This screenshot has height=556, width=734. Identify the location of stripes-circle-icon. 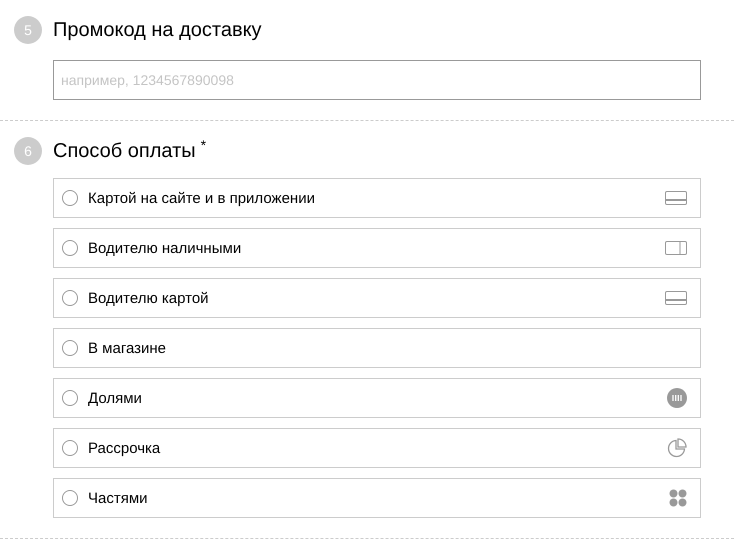
(677, 398).